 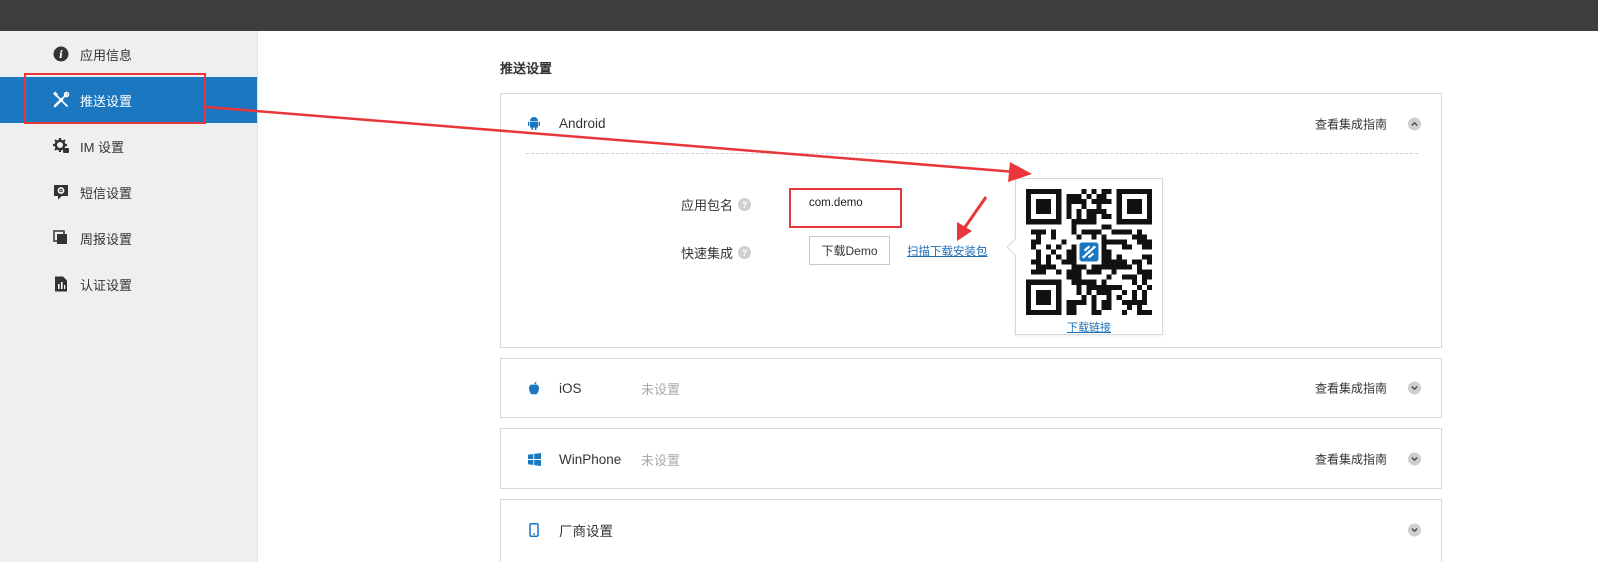 I want to click on panel-ios-header: iOS 未设置, so click(x=971, y=388).